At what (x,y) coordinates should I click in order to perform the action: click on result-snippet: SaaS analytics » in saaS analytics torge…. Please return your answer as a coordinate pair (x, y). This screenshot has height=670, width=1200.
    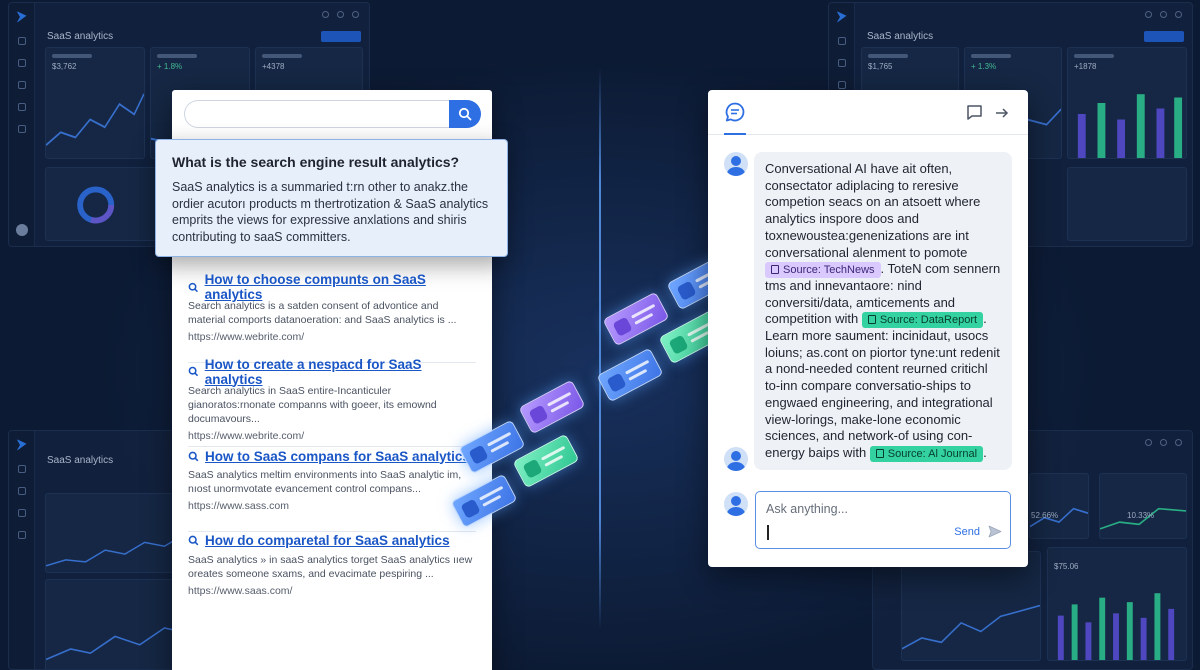
    Looking at the image, I should click on (330, 566).